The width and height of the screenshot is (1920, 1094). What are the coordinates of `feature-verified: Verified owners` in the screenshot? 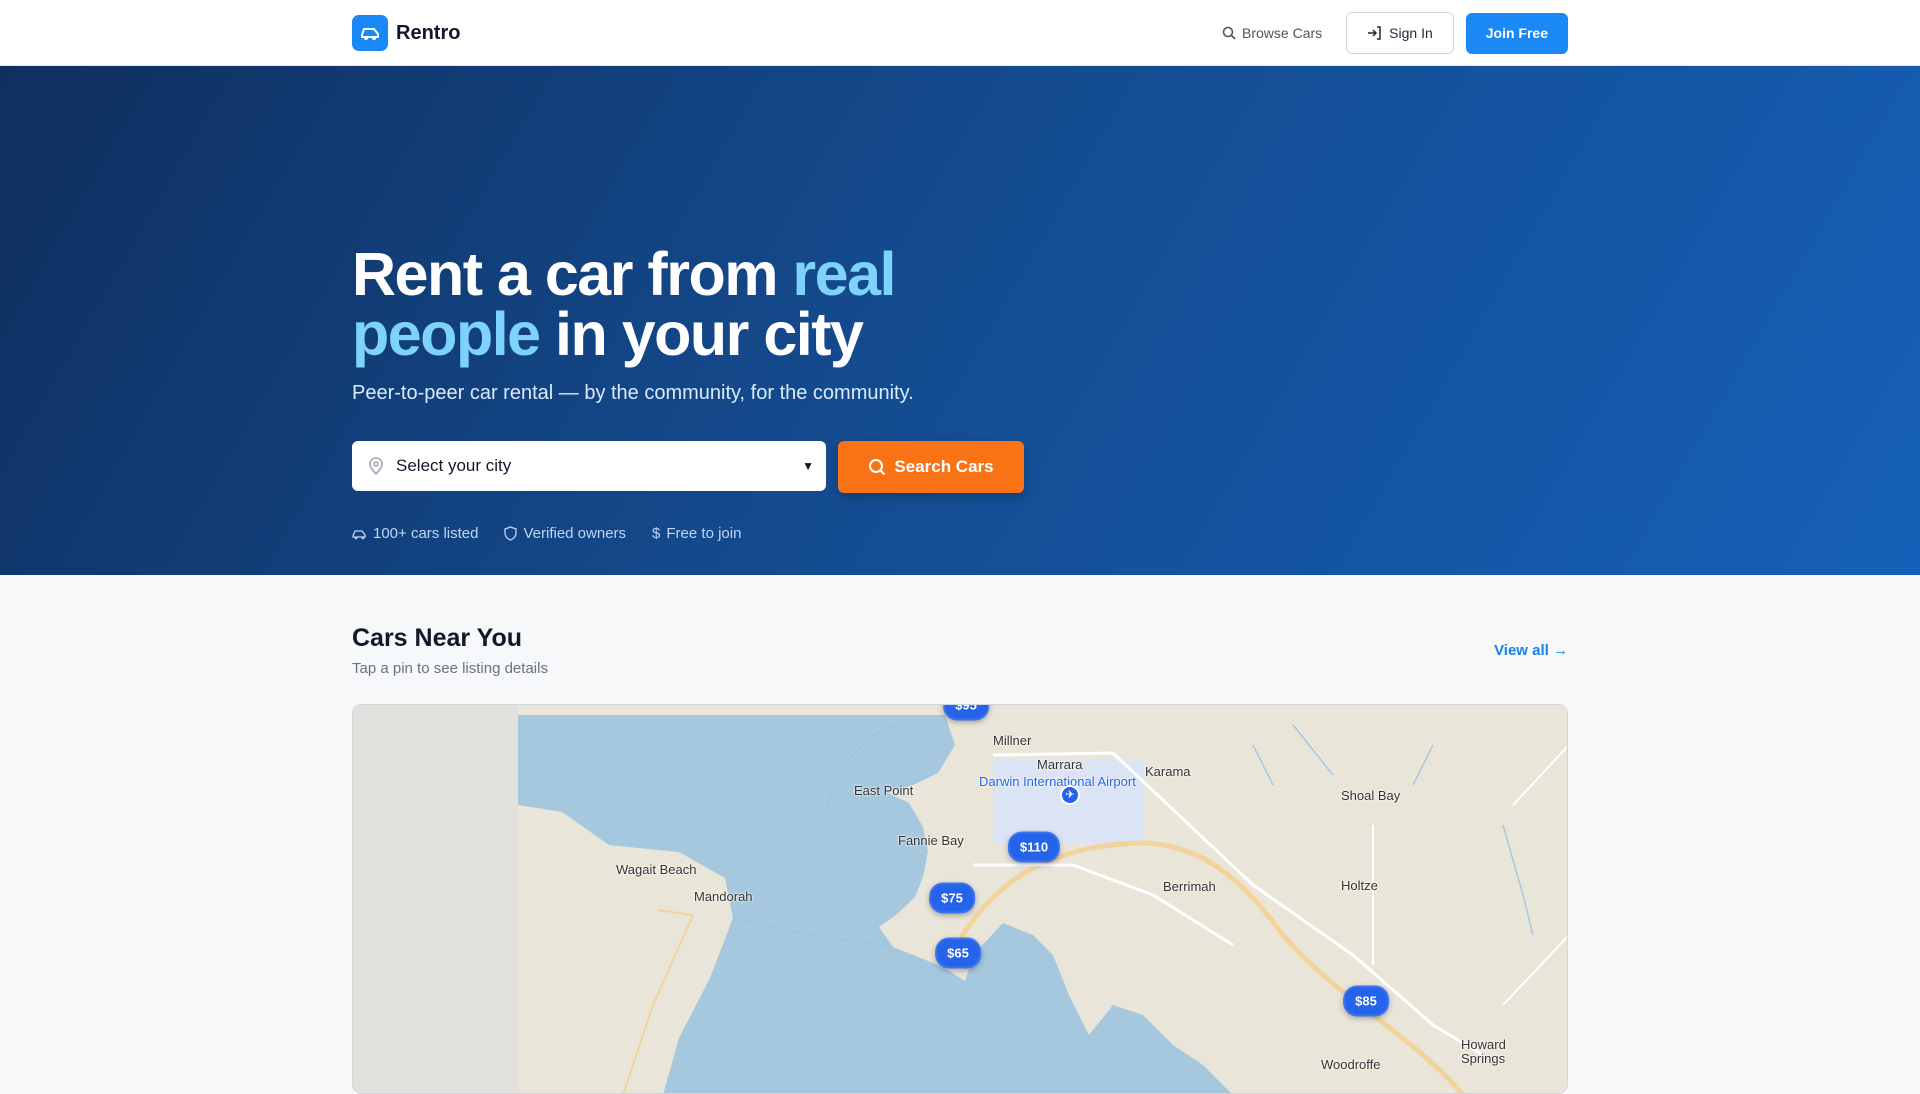 It's located at (565, 533).